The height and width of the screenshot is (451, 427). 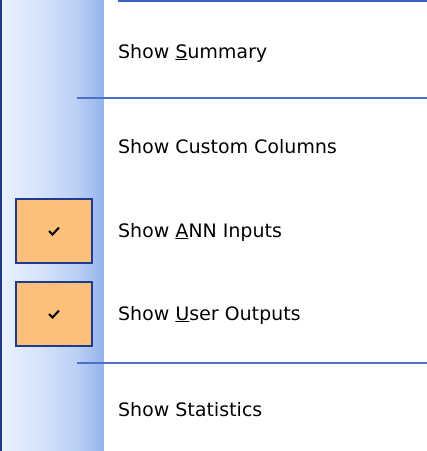 I want to click on mnemonic-underline: S, so click(x=181, y=52).